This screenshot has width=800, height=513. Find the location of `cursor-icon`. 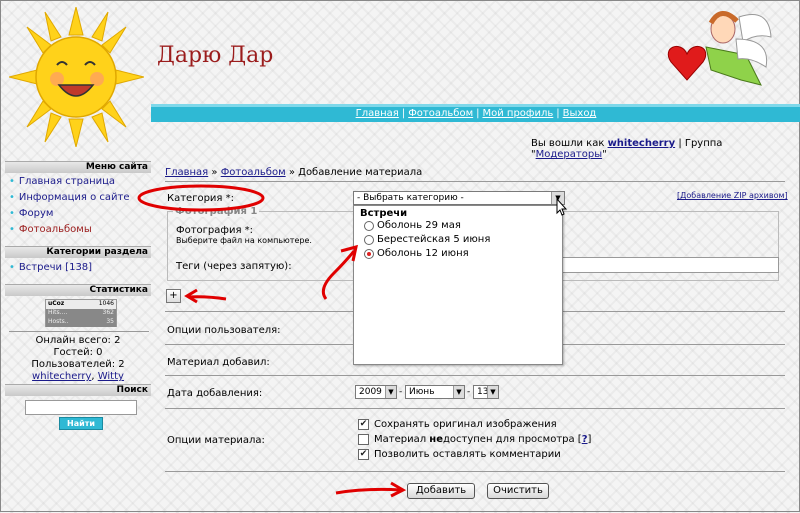

cursor-icon is located at coordinates (562, 206).